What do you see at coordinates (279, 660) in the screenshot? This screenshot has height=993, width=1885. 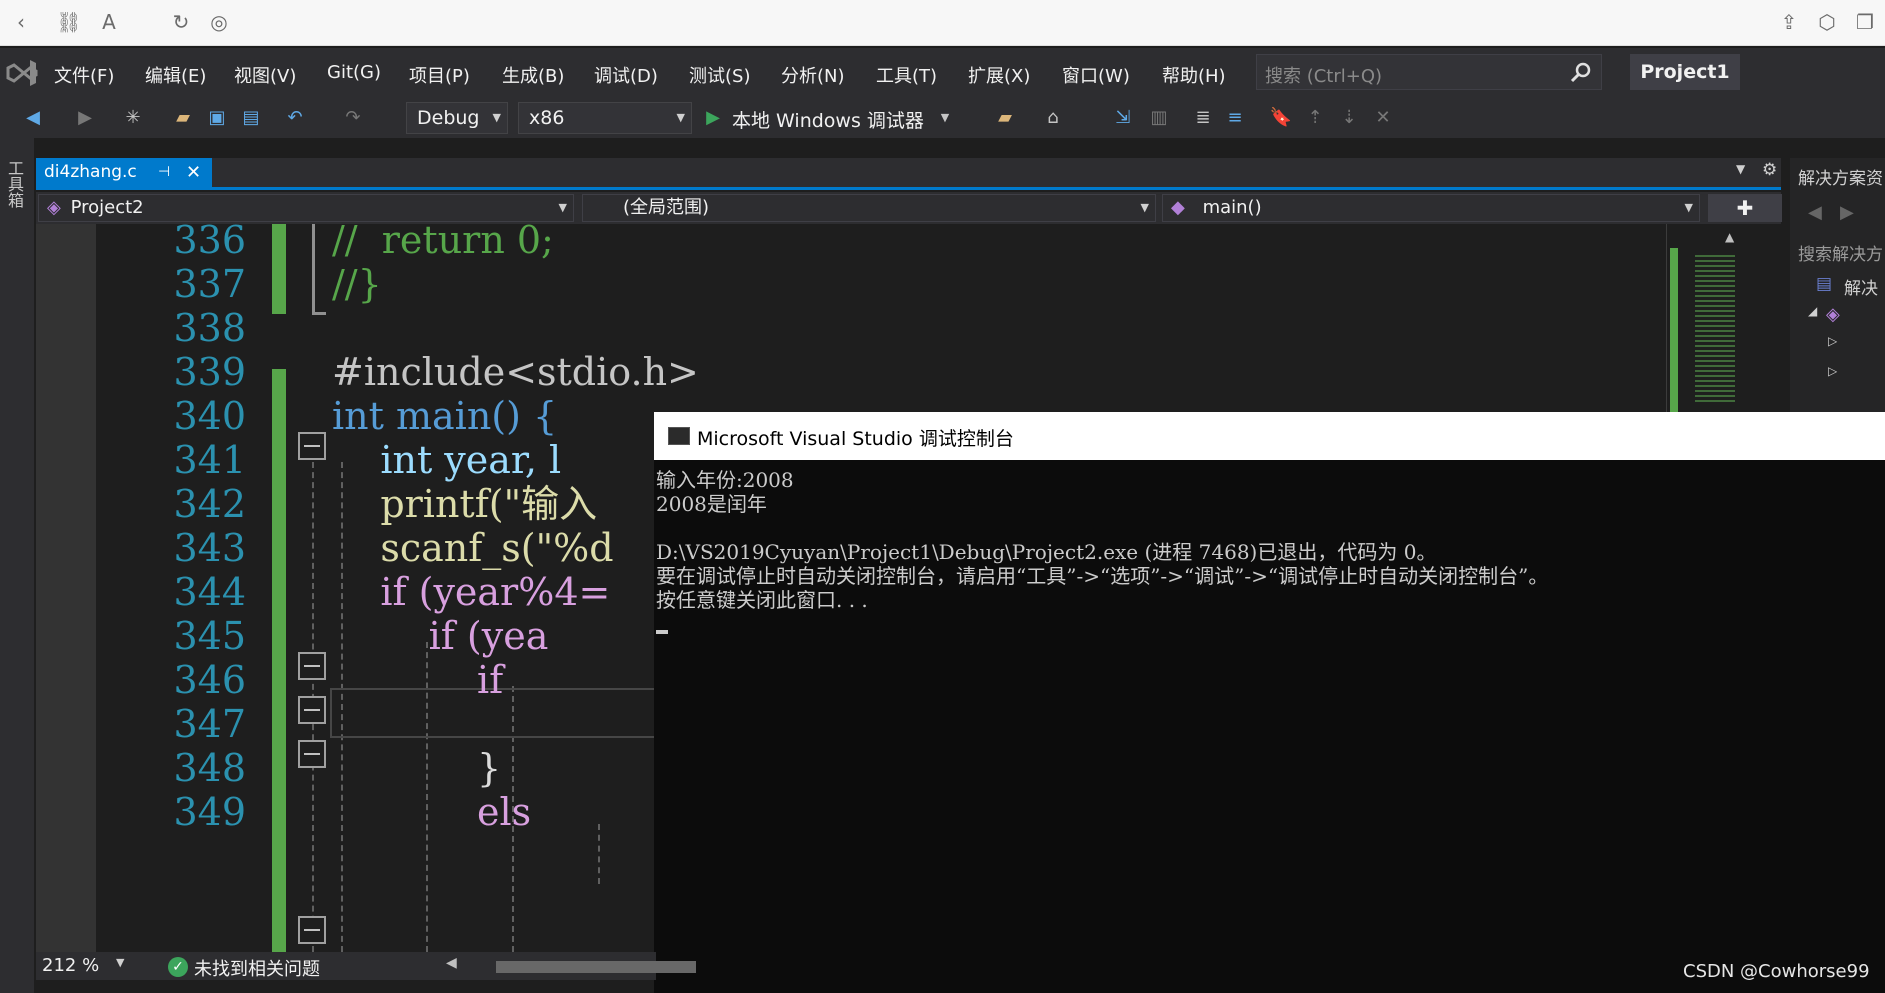 I see `change-indicator` at bounding box center [279, 660].